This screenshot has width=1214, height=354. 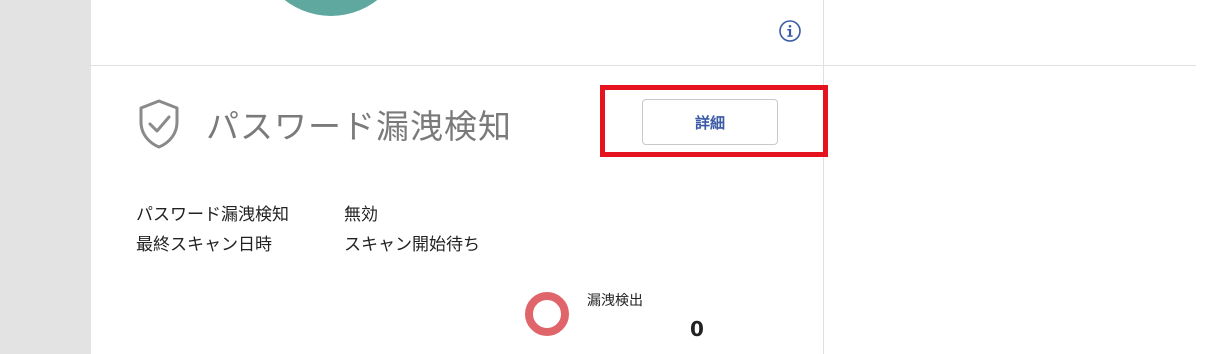 What do you see at coordinates (159, 124) in the screenshot?
I see `shield-check-icon` at bounding box center [159, 124].